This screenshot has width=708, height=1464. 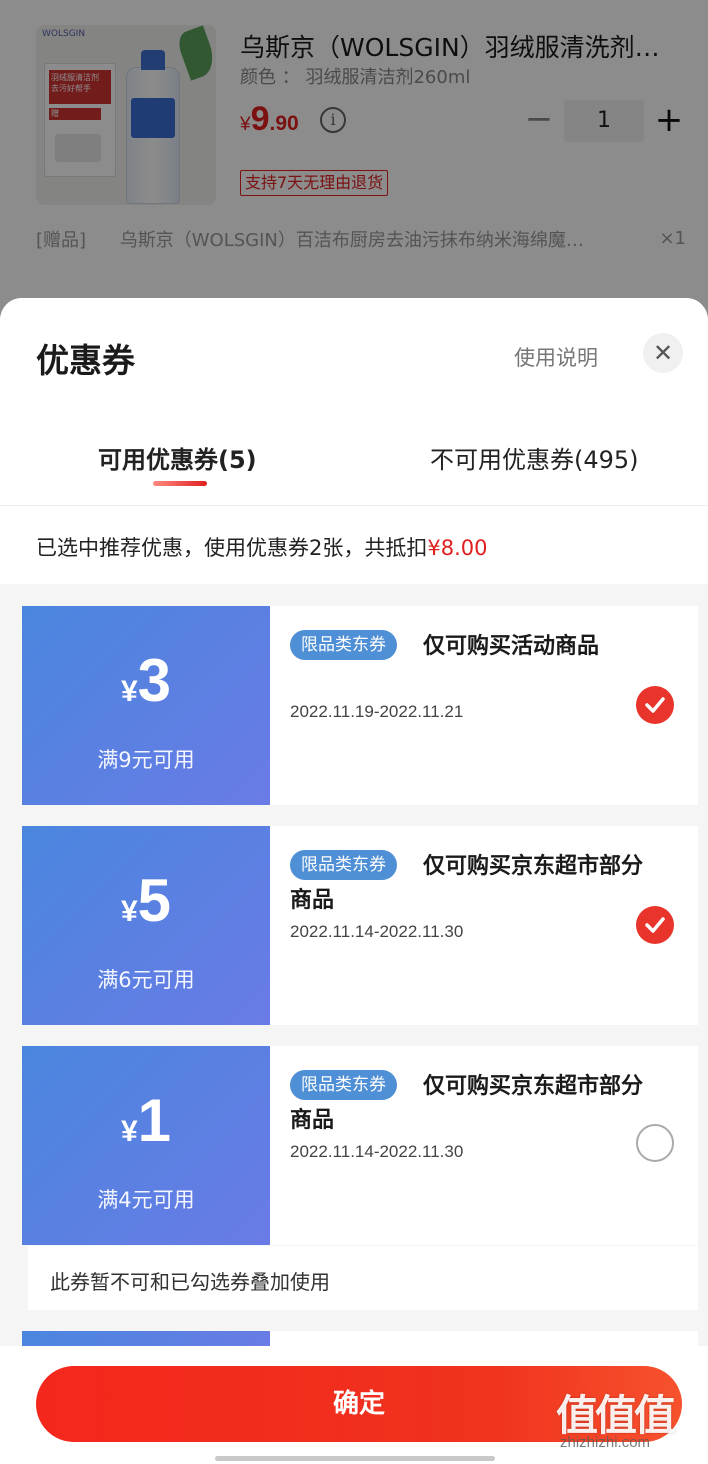 What do you see at coordinates (146, 1200) in the screenshot?
I see `coupon-condition: 满4元可用` at bounding box center [146, 1200].